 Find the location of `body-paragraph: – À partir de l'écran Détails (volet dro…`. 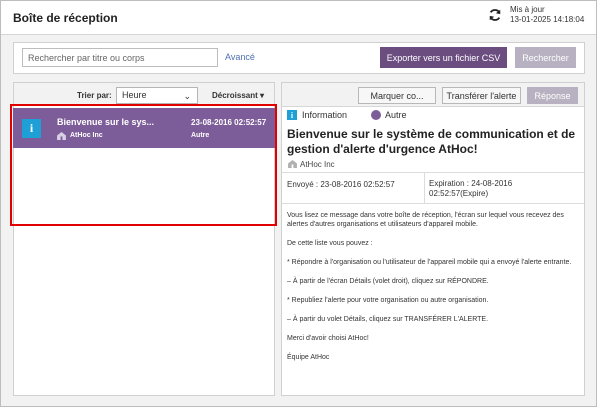

body-paragraph: – À partir de l'écran Détails (volet dro… is located at coordinates (388, 281).